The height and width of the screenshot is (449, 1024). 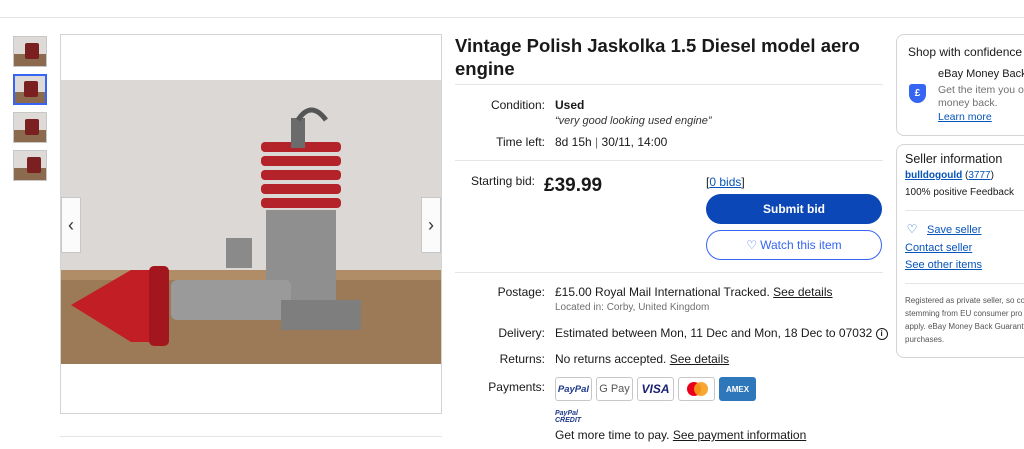 What do you see at coordinates (938, 248) in the screenshot?
I see `contact-seller-link: Contact seller` at bounding box center [938, 248].